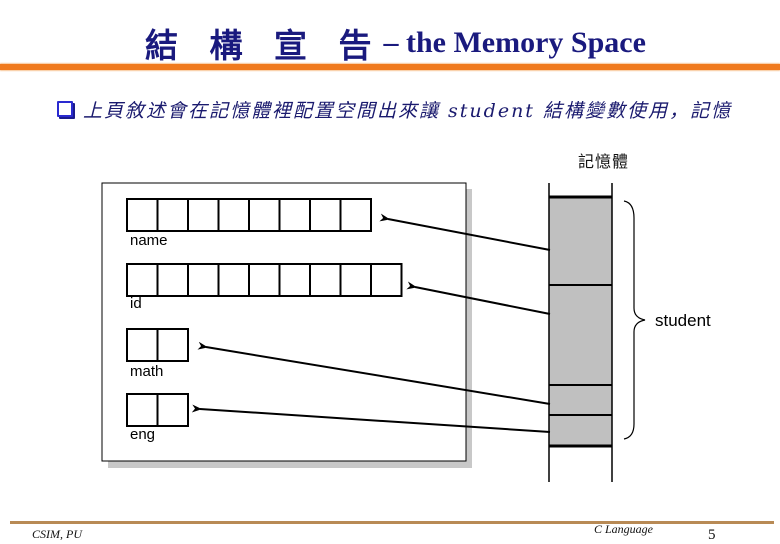  Describe the element at coordinates (392, 522) in the screenshot. I see `footer-divider` at that location.